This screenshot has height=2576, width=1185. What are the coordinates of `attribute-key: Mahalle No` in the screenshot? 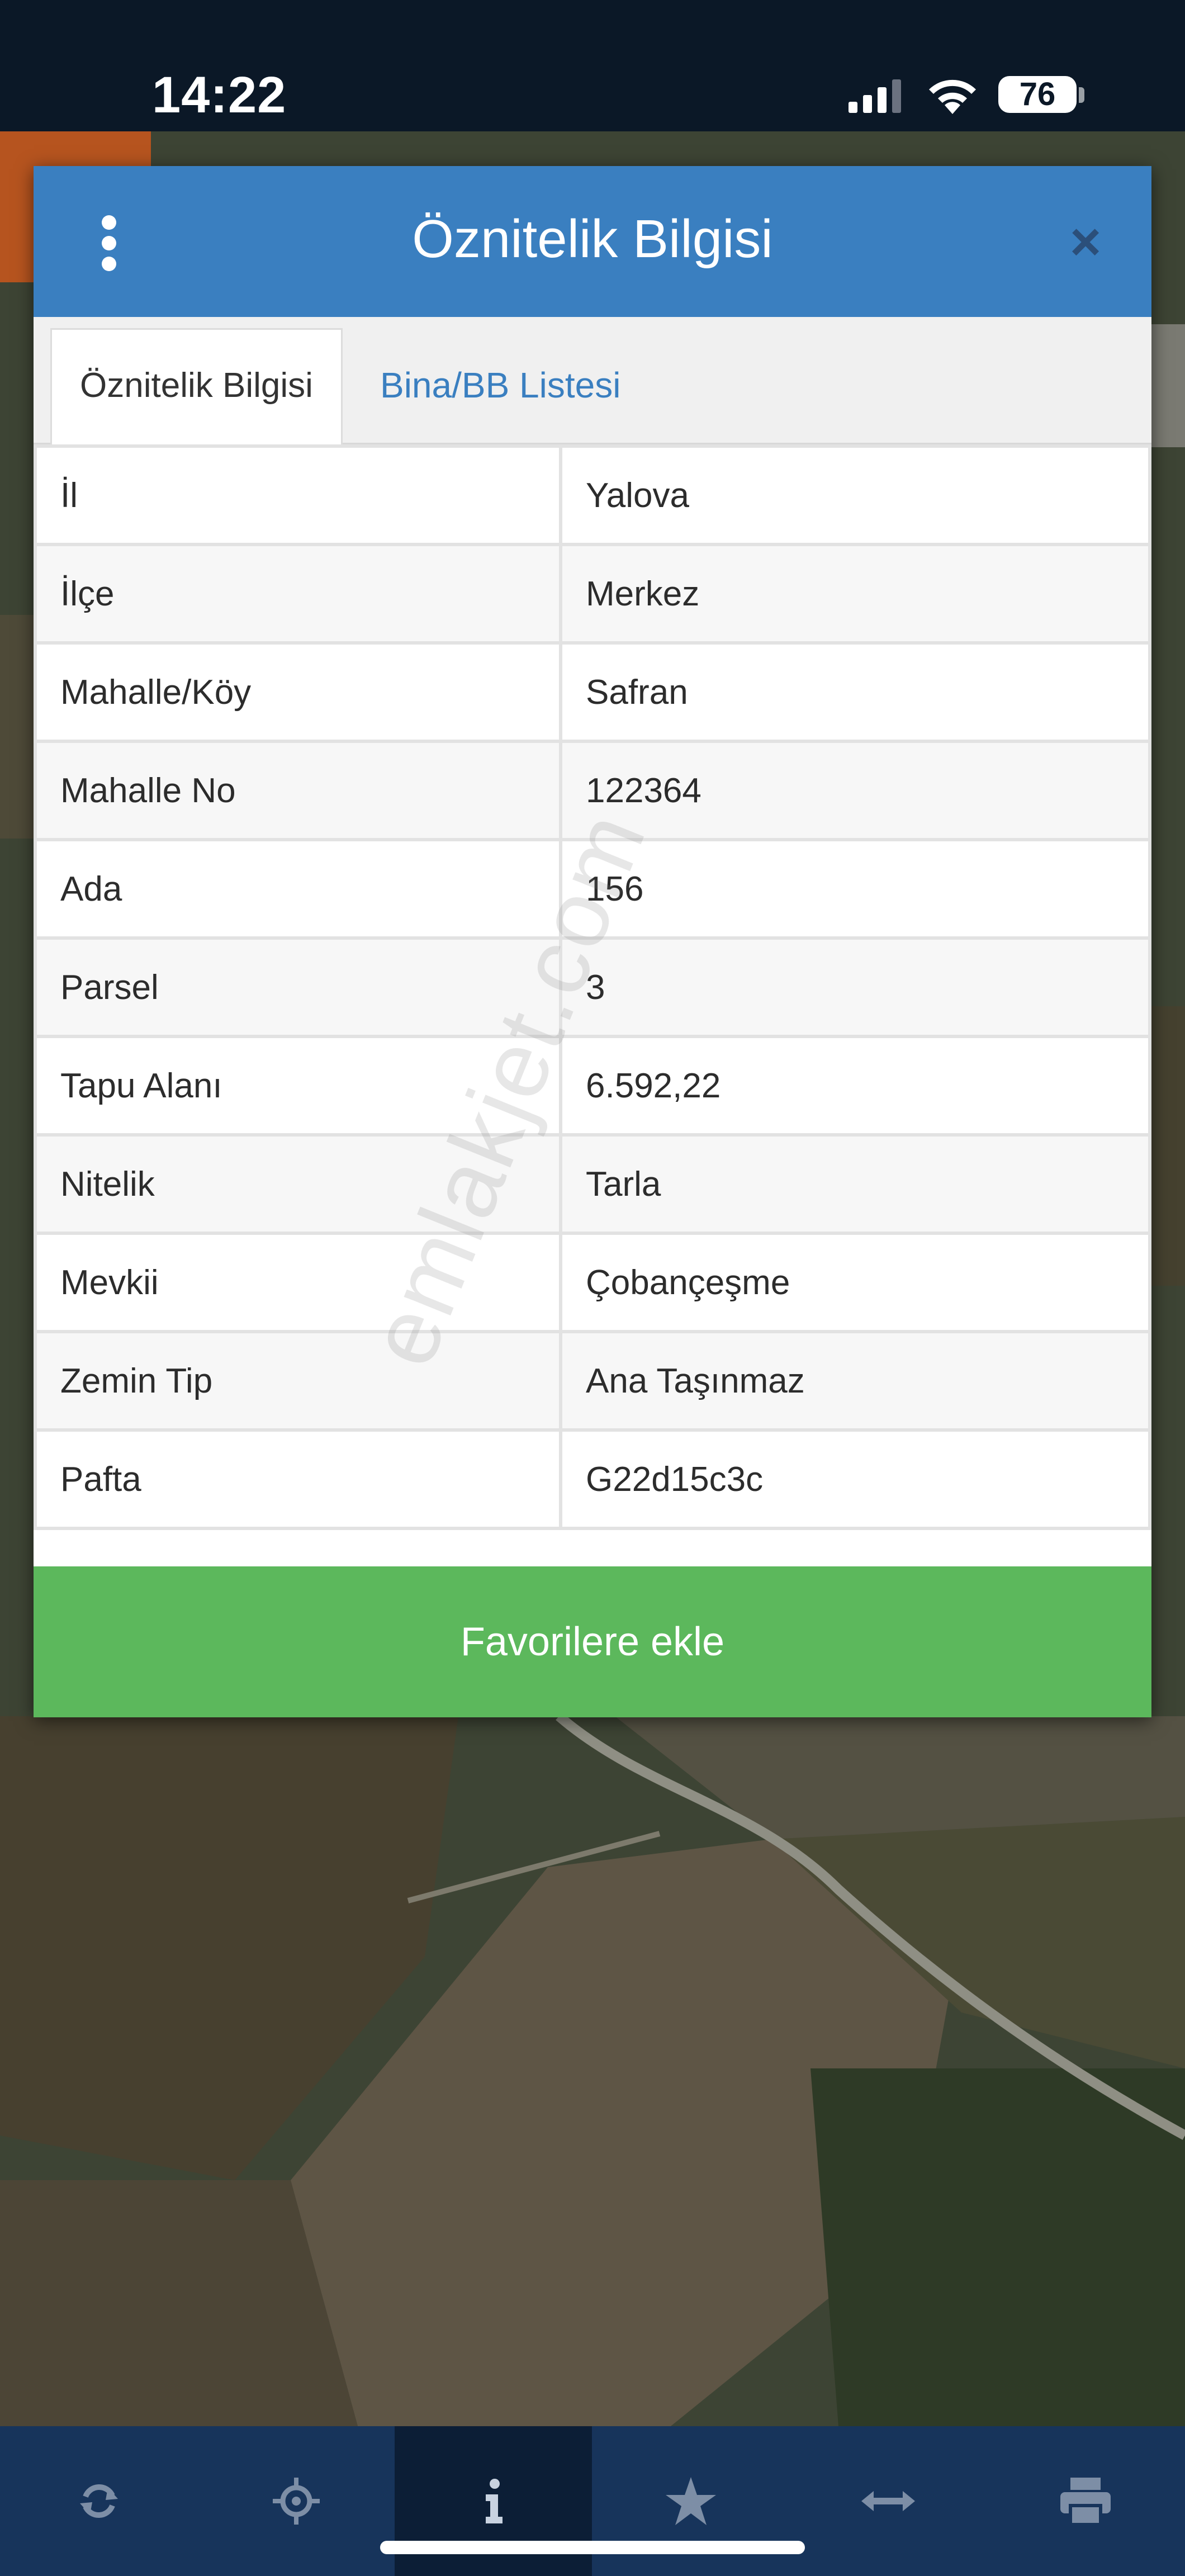 It's located at (298, 790).